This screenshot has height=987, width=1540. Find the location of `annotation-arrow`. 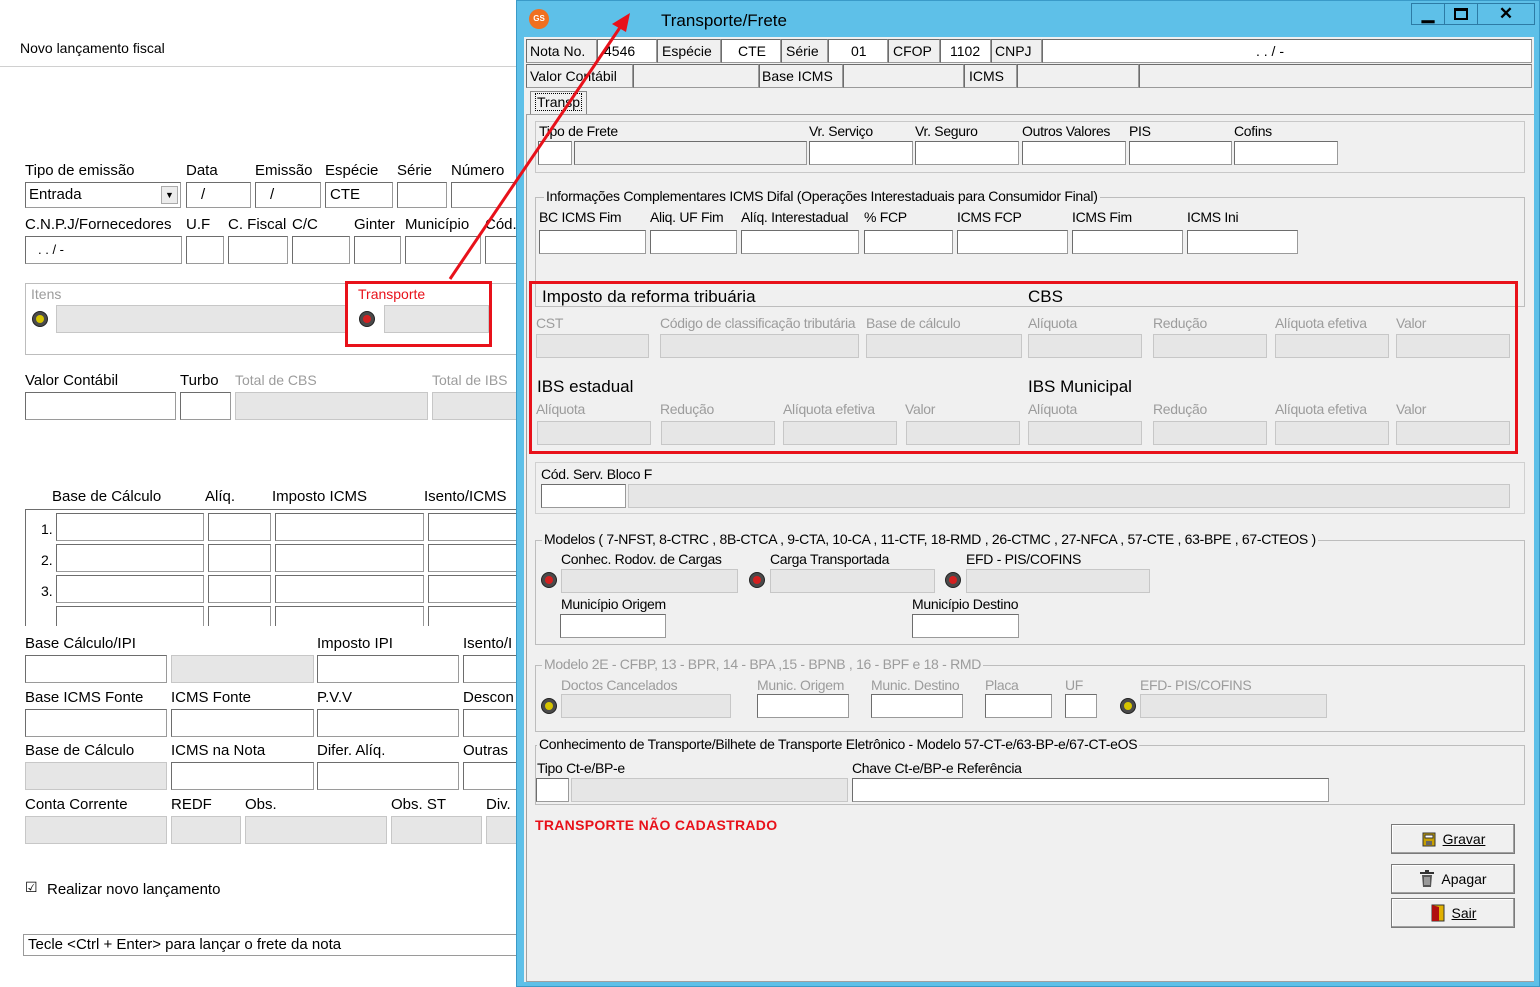

annotation-arrow is located at coordinates (539, 146).